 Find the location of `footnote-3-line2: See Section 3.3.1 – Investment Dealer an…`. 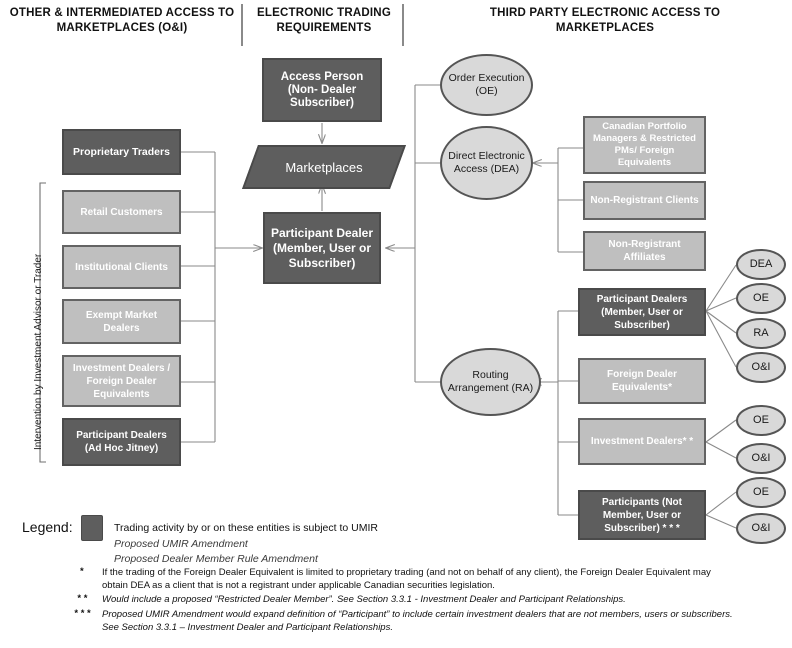

footnote-3-line2: See Section 3.3.1 – Investment Dealer an… is located at coordinates (247, 627).